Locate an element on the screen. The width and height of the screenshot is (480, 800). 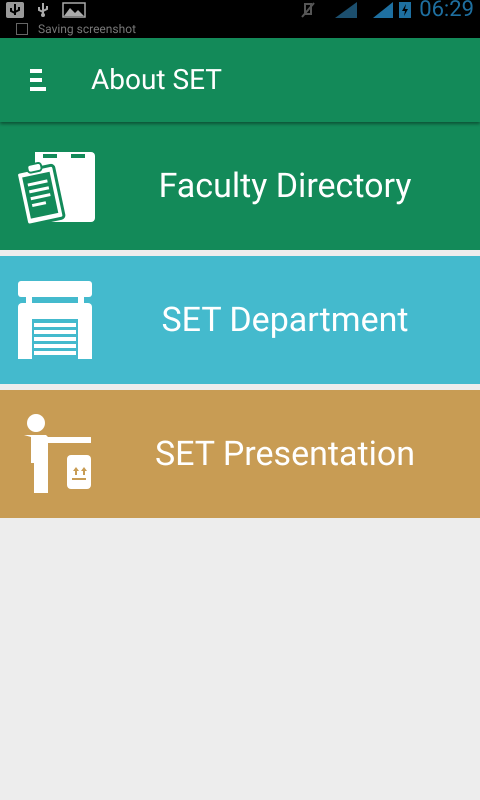
muted-icon is located at coordinates (308, 10).